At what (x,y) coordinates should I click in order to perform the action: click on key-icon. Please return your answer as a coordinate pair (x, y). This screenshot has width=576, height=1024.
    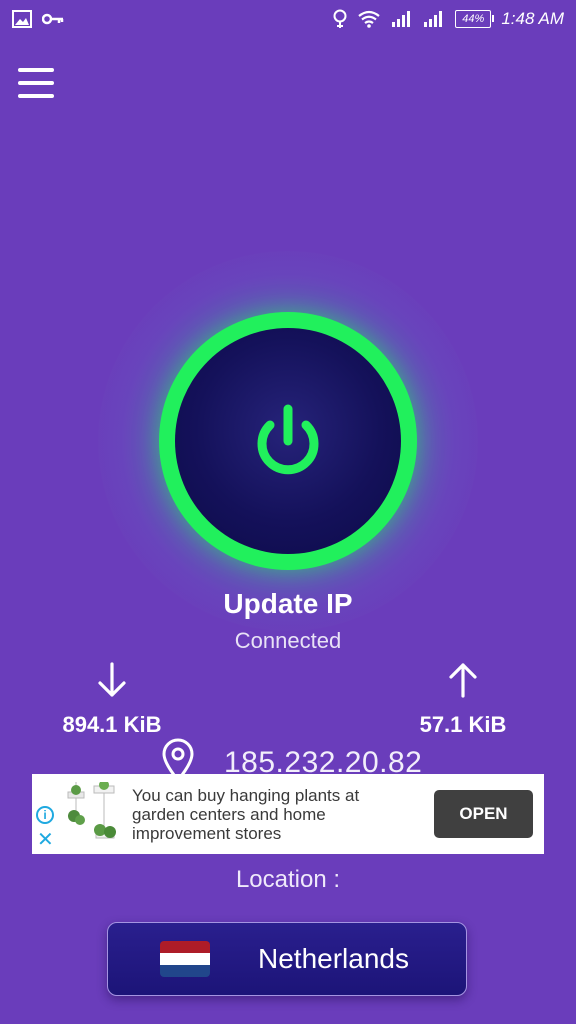
    Looking at the image, I should click on (53, 19).